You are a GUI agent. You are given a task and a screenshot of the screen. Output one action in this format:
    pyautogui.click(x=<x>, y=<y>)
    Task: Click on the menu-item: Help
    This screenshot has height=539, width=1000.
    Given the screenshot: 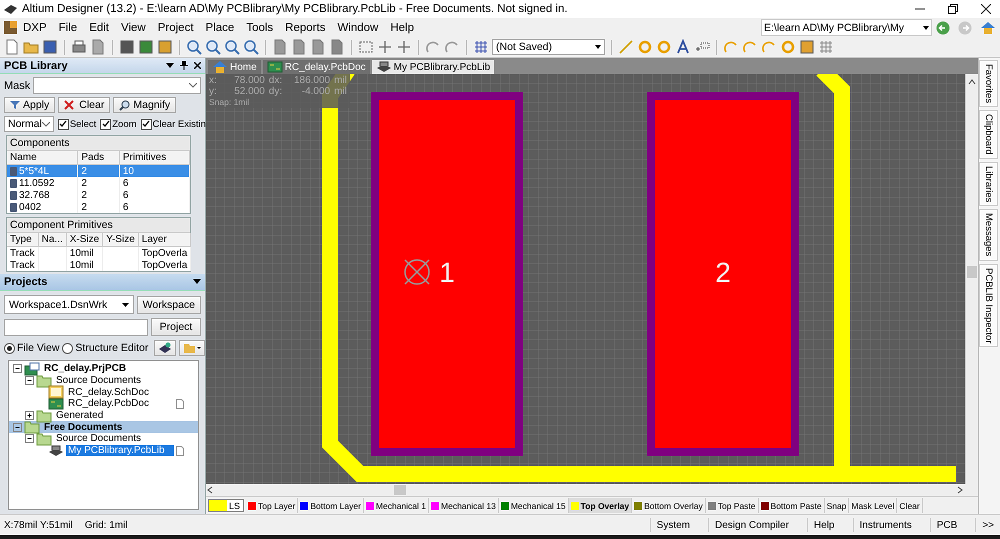 What is the action you would take?
    pyautogui.click(x=402, y=27)
    